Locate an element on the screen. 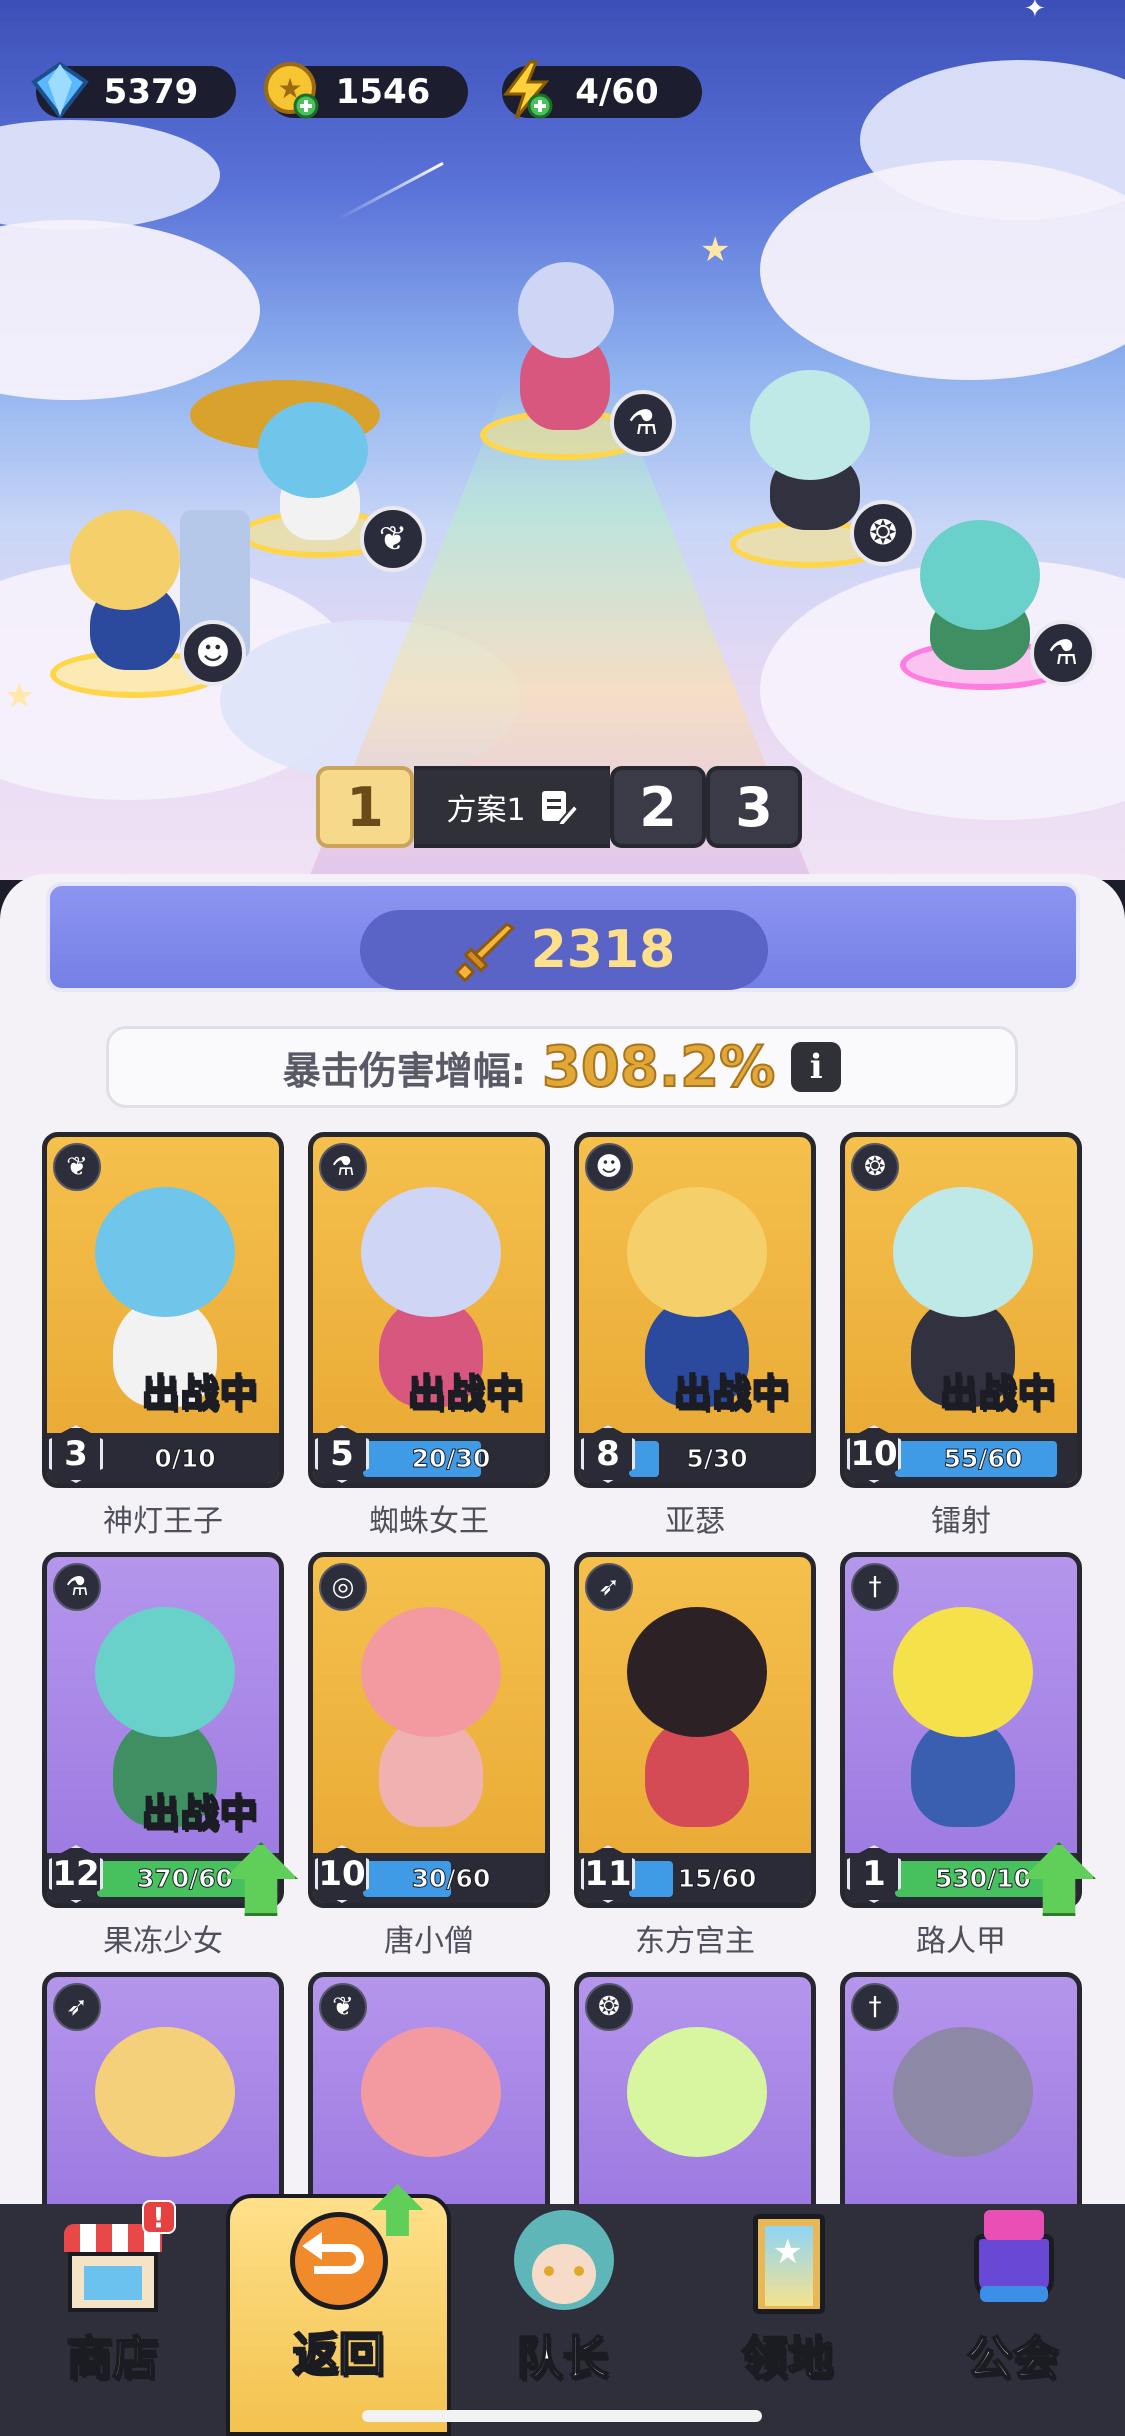  hero-name: 果冻少女 is located at coordinates (163, 1941).